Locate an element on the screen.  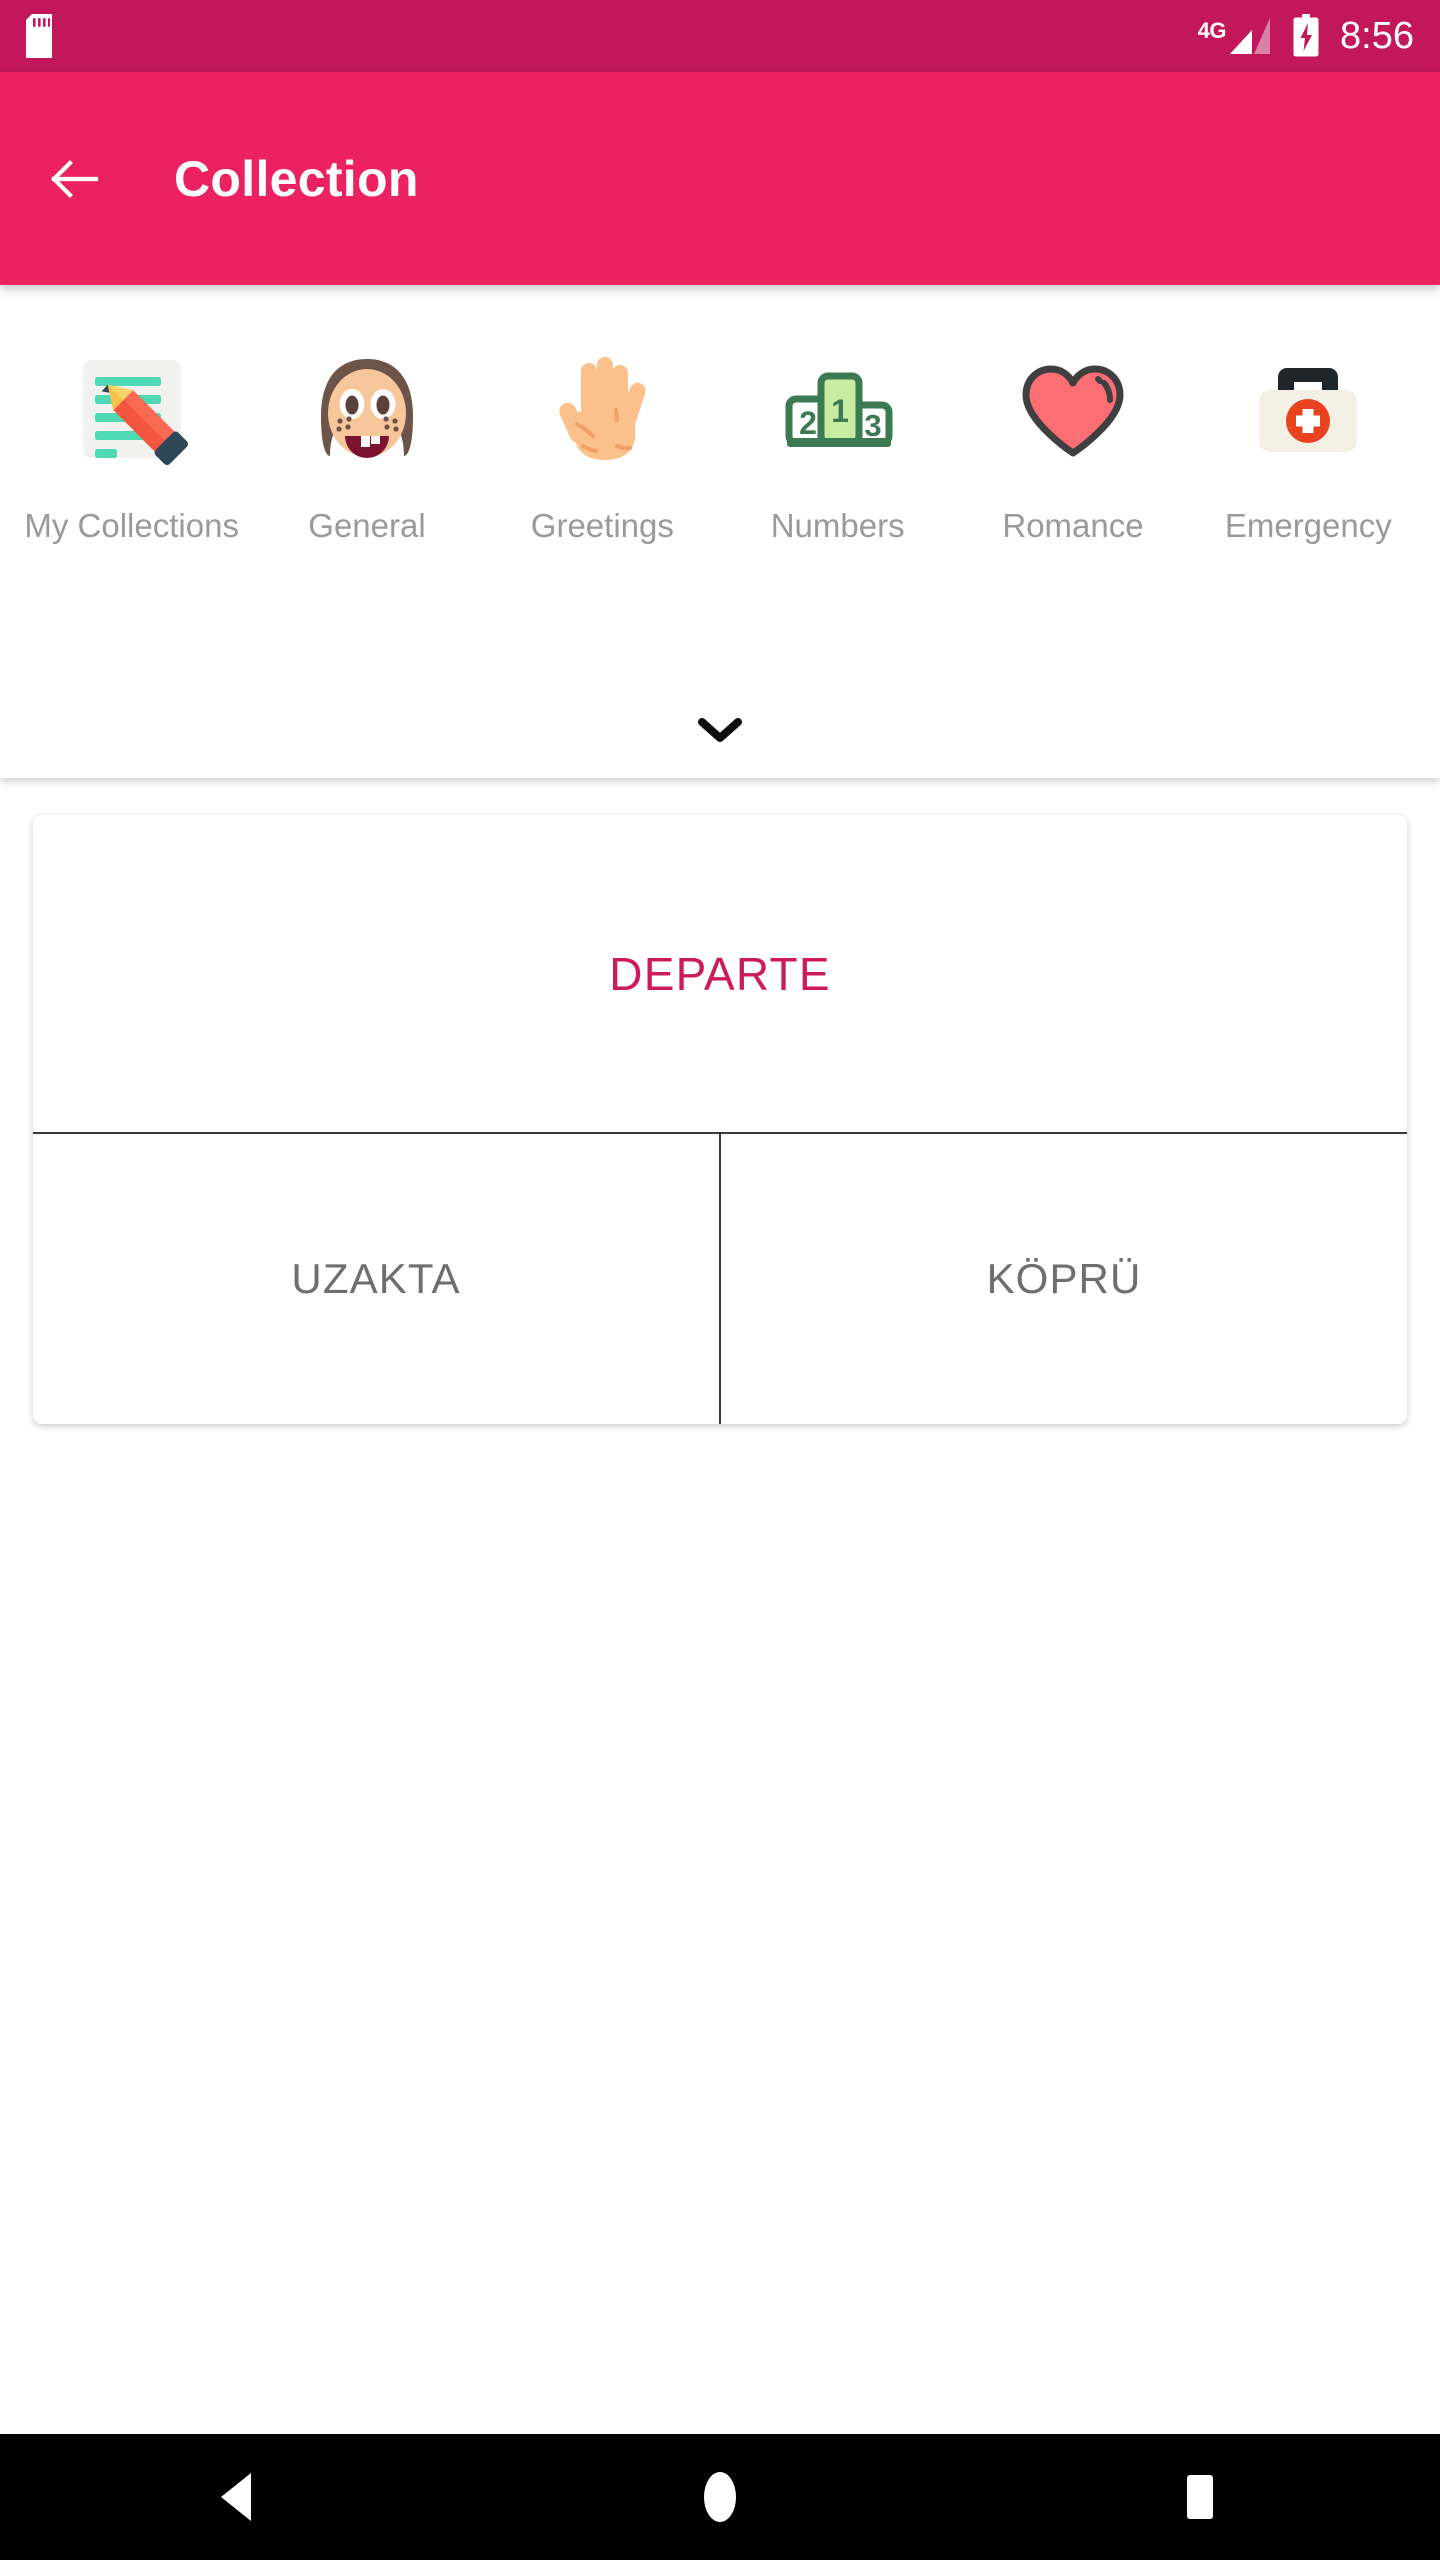
answer-options-row: UZAKTA KÖPRÜ is located at coordinates (720, 1278).